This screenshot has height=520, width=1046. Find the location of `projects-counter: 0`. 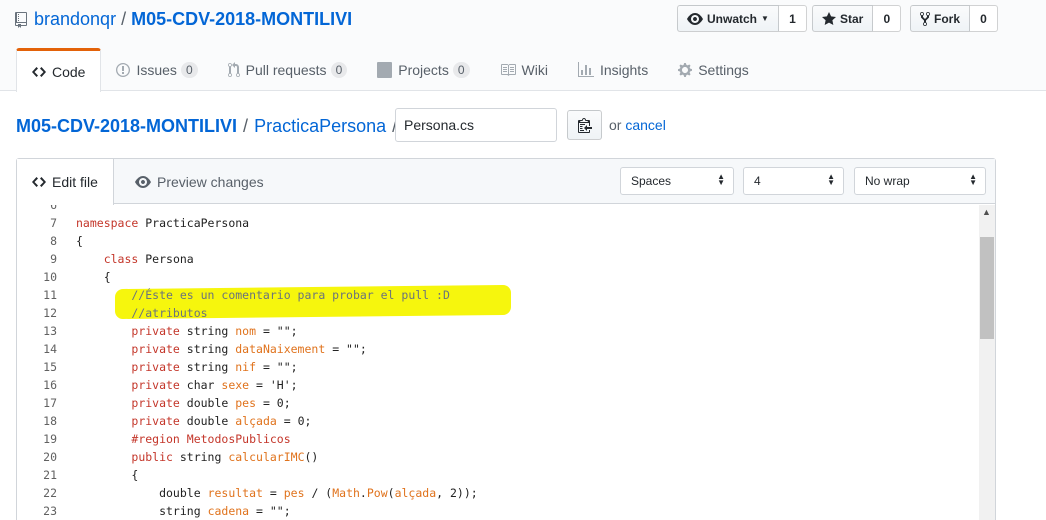

projects-counter: 0 is located at coordinates (461, 69).